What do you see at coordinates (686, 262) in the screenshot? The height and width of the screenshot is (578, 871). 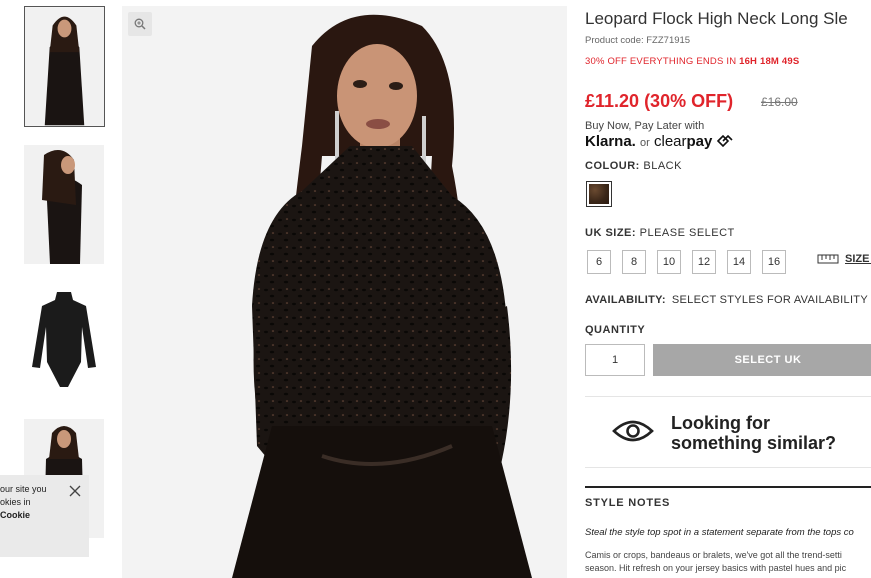 I see `size-options: 6 8 10 12 14 16` at bounding box center [686, 262].